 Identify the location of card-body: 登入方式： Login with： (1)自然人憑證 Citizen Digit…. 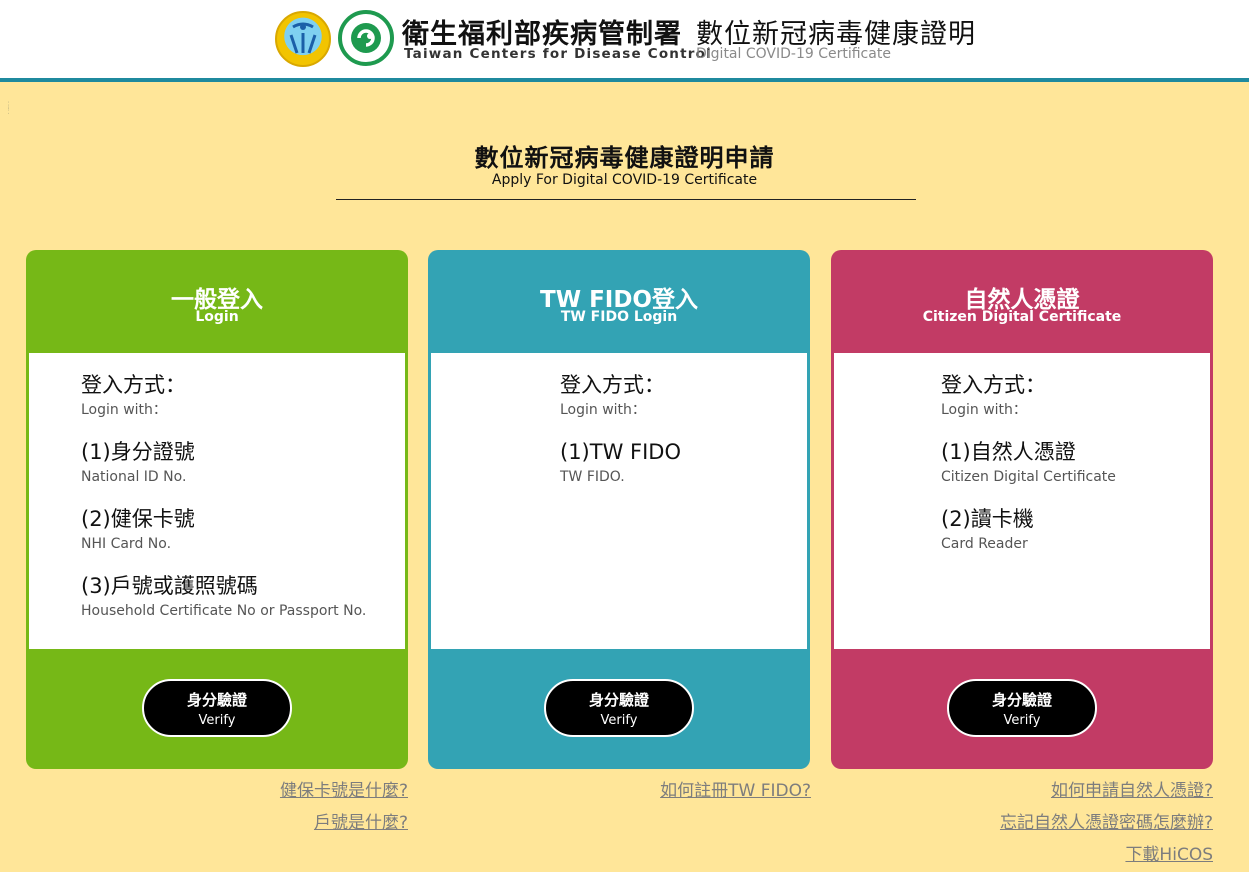
(1022, 501).